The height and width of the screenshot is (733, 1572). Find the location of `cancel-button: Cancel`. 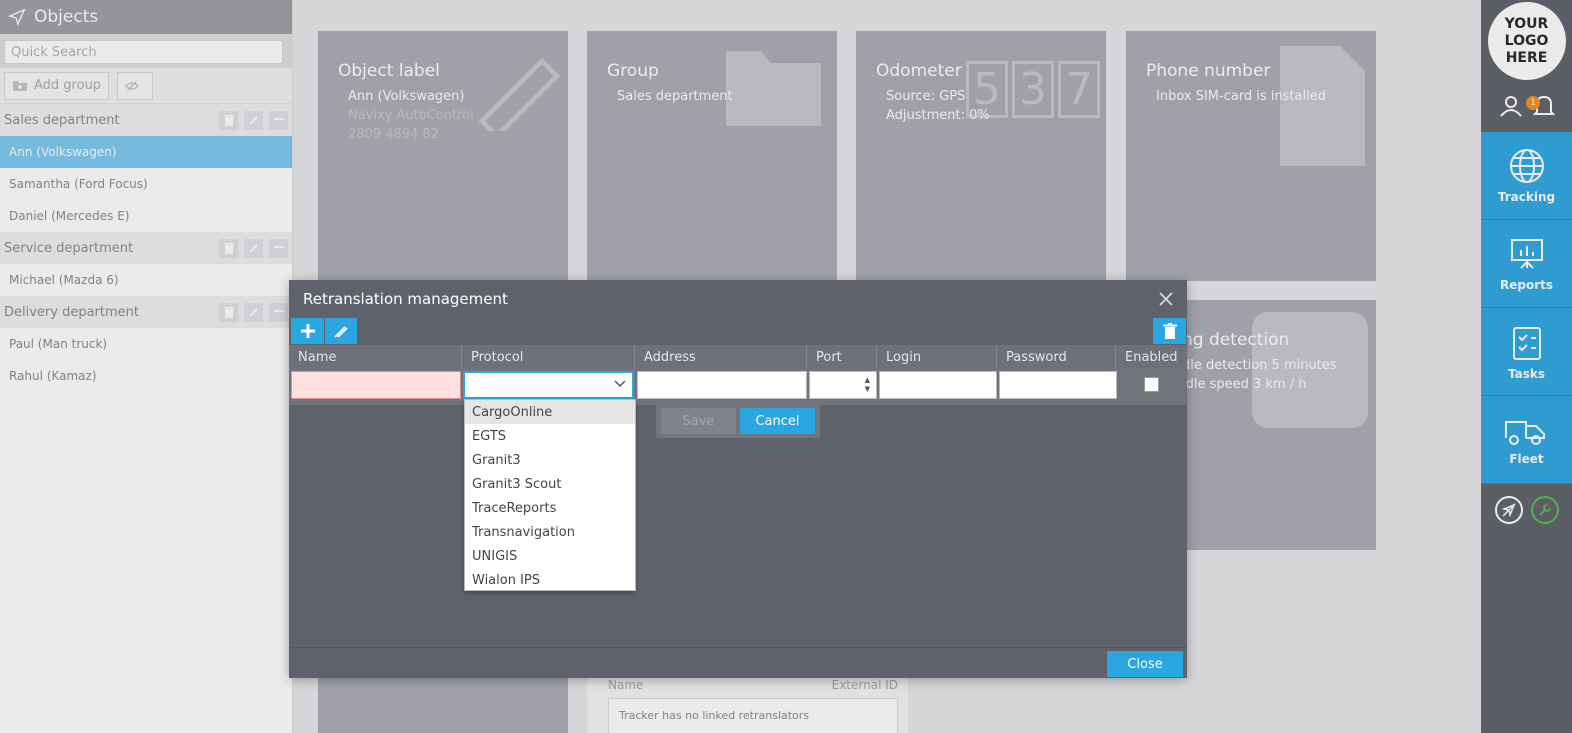

cancel-button: Cancel is located at coordinates (777, 421).